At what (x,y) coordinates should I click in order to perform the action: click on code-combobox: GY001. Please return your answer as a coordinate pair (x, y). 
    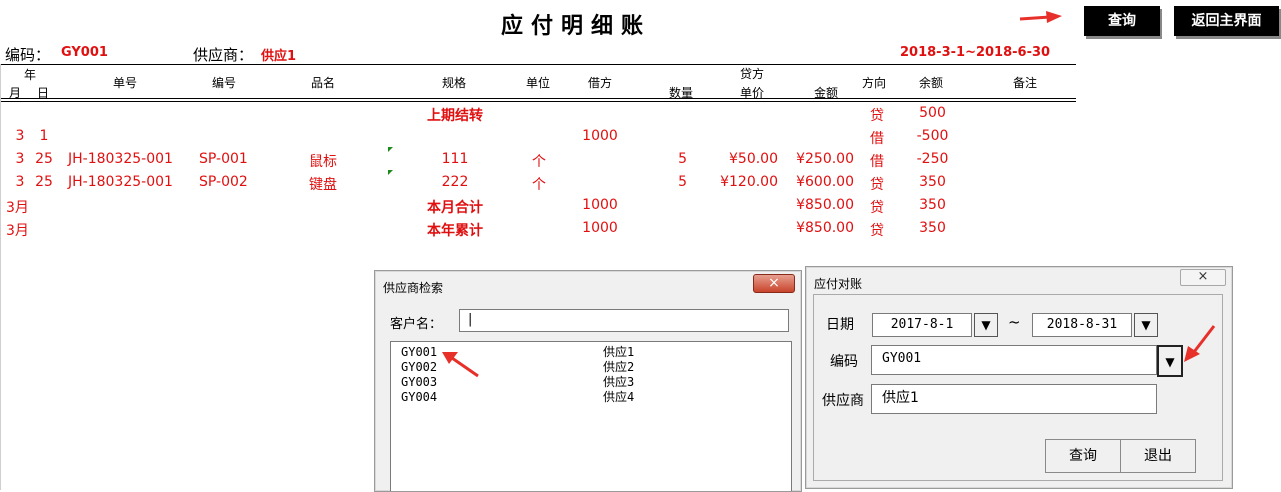
    Looking at the image, I should click on (1014, 360).